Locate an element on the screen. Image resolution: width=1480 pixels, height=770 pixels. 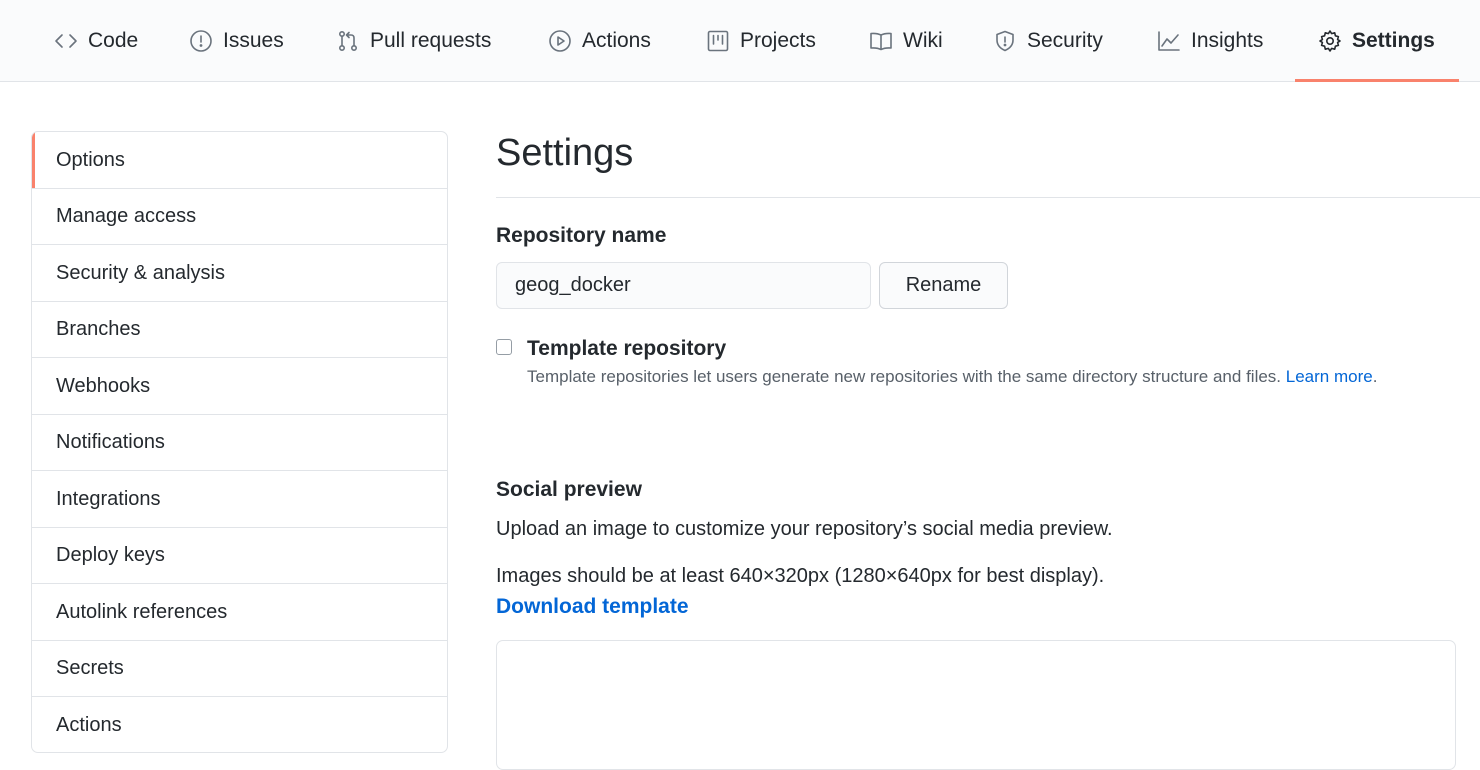
tab-pull-requests: Pull requests is located at coordinates (413, 41).